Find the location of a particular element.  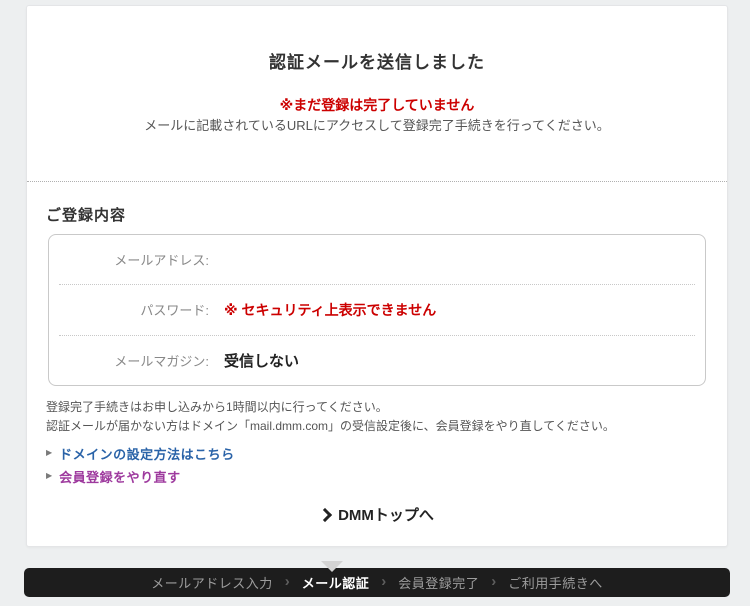

note-time-limit: 登録完了手続きはお申し込みから1時間以内に行ってください。 is located at coordinates (217, 407).